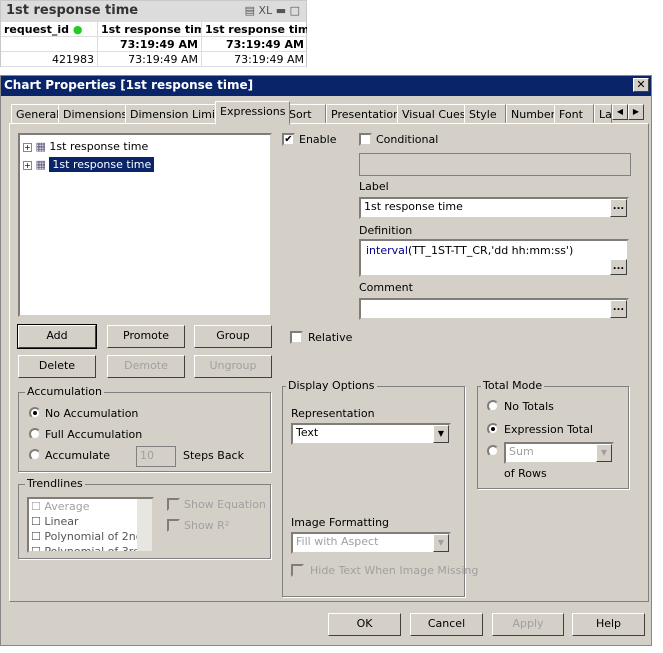  Describe the element at coordinates (603, 114) in the screenshot. I see `tab-layout: La` at that location.